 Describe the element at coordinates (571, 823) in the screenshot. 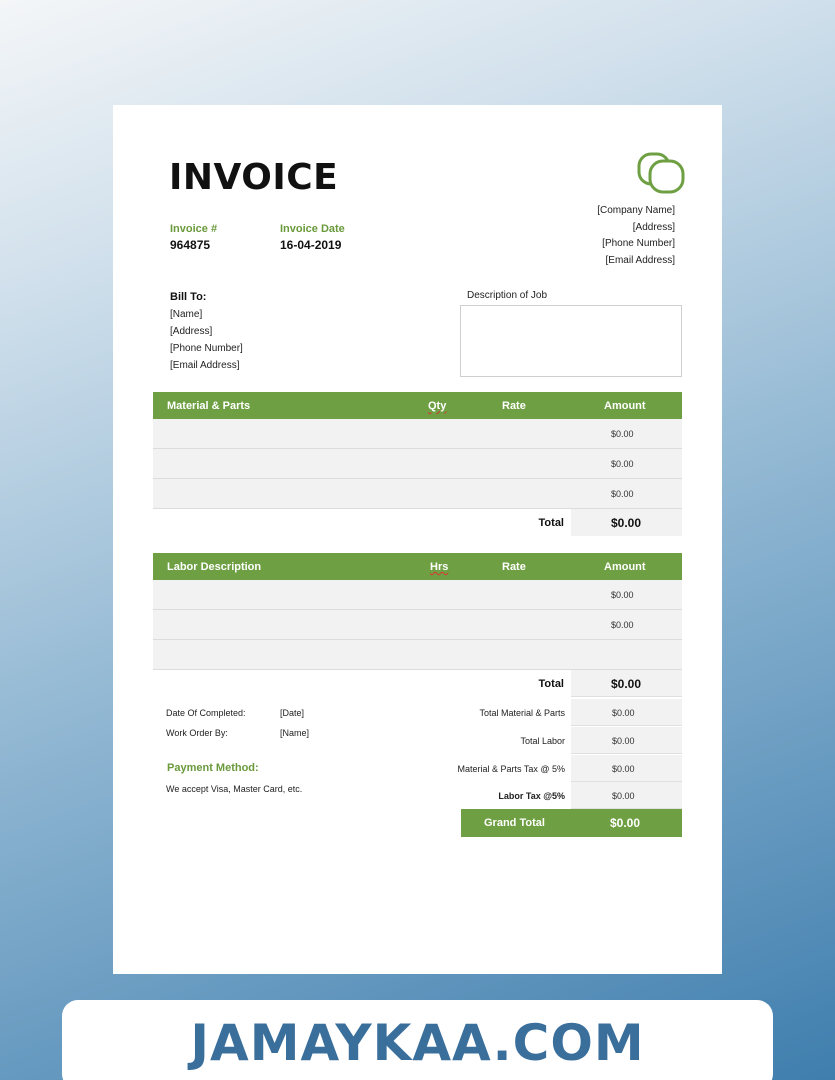

I see `grand-total-row: Grand Total $0.00` at that location.